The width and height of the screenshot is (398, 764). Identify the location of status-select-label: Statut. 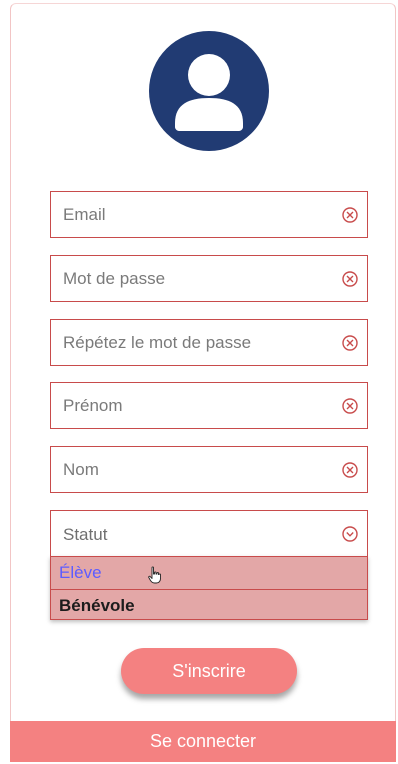
(85, 534).